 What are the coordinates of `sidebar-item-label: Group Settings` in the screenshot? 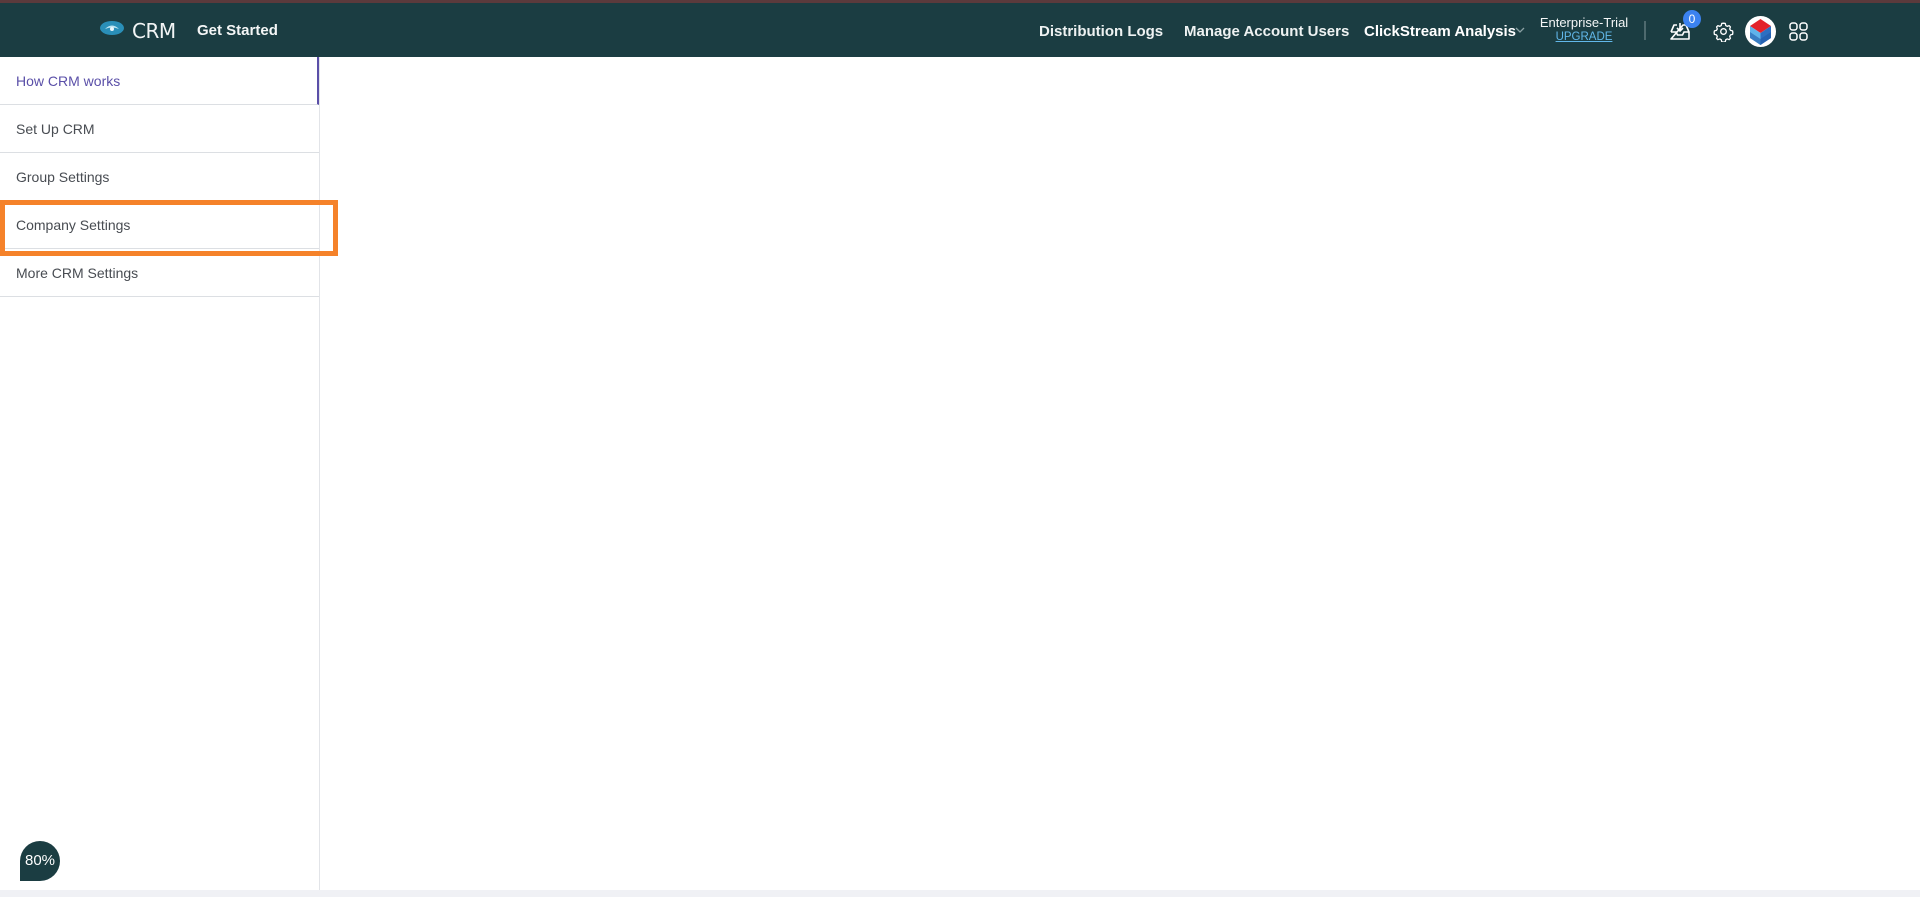 It's located at (63, 176).